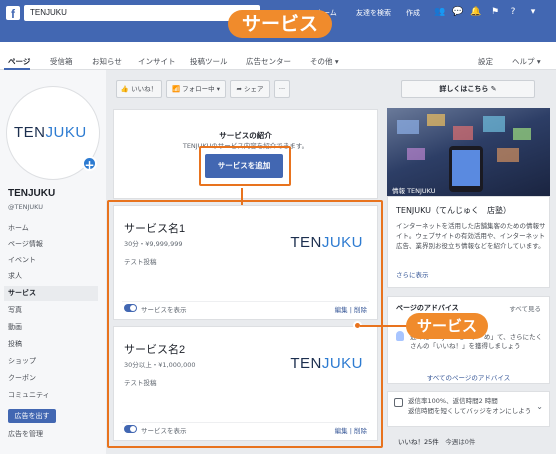 The height and width of the screenshot is (454, 556). What do you see at coordinates (418, 442) in the screenshot?
I see `like-count: いいね！25件` at bounding box center [418, 442].